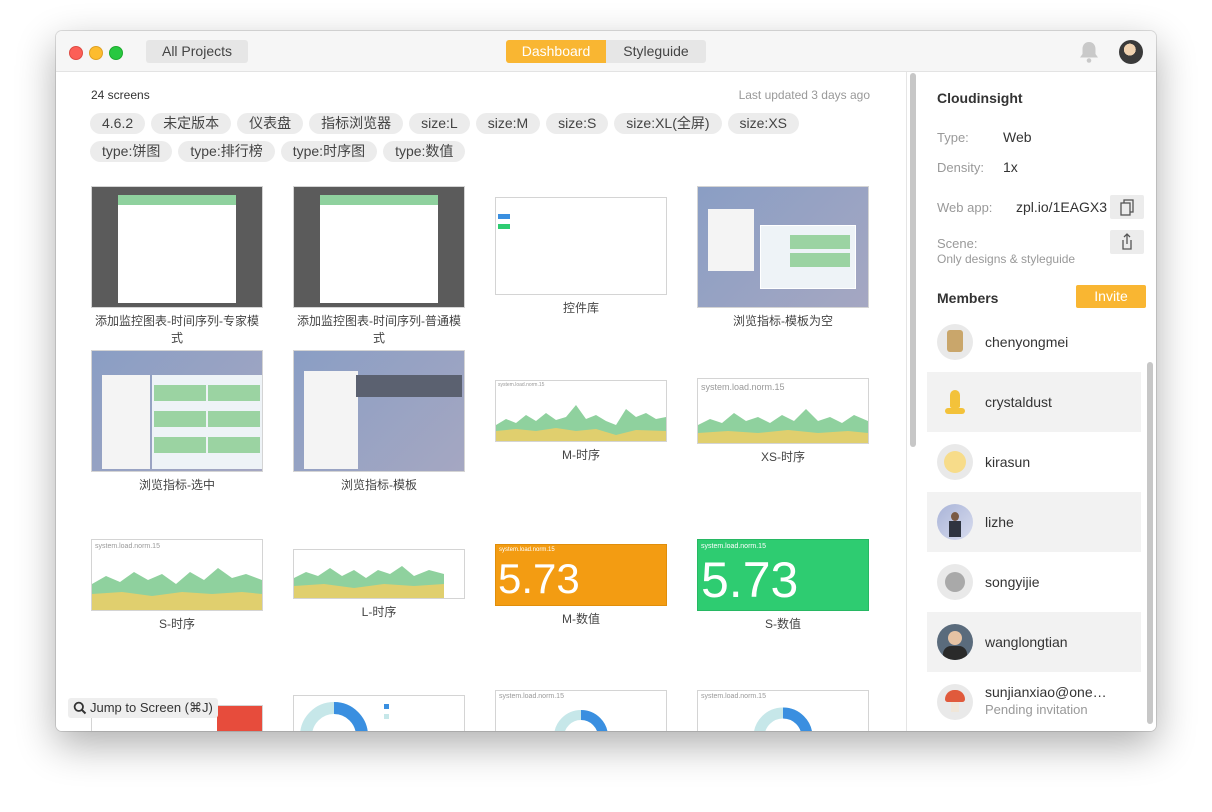 This screenshot has width=1212, height=812. What do you see at coordinates (1006, 259) in the screenshot?
I see `scene-value: Only designs & styleguide` at bounding box center [1006, 259].